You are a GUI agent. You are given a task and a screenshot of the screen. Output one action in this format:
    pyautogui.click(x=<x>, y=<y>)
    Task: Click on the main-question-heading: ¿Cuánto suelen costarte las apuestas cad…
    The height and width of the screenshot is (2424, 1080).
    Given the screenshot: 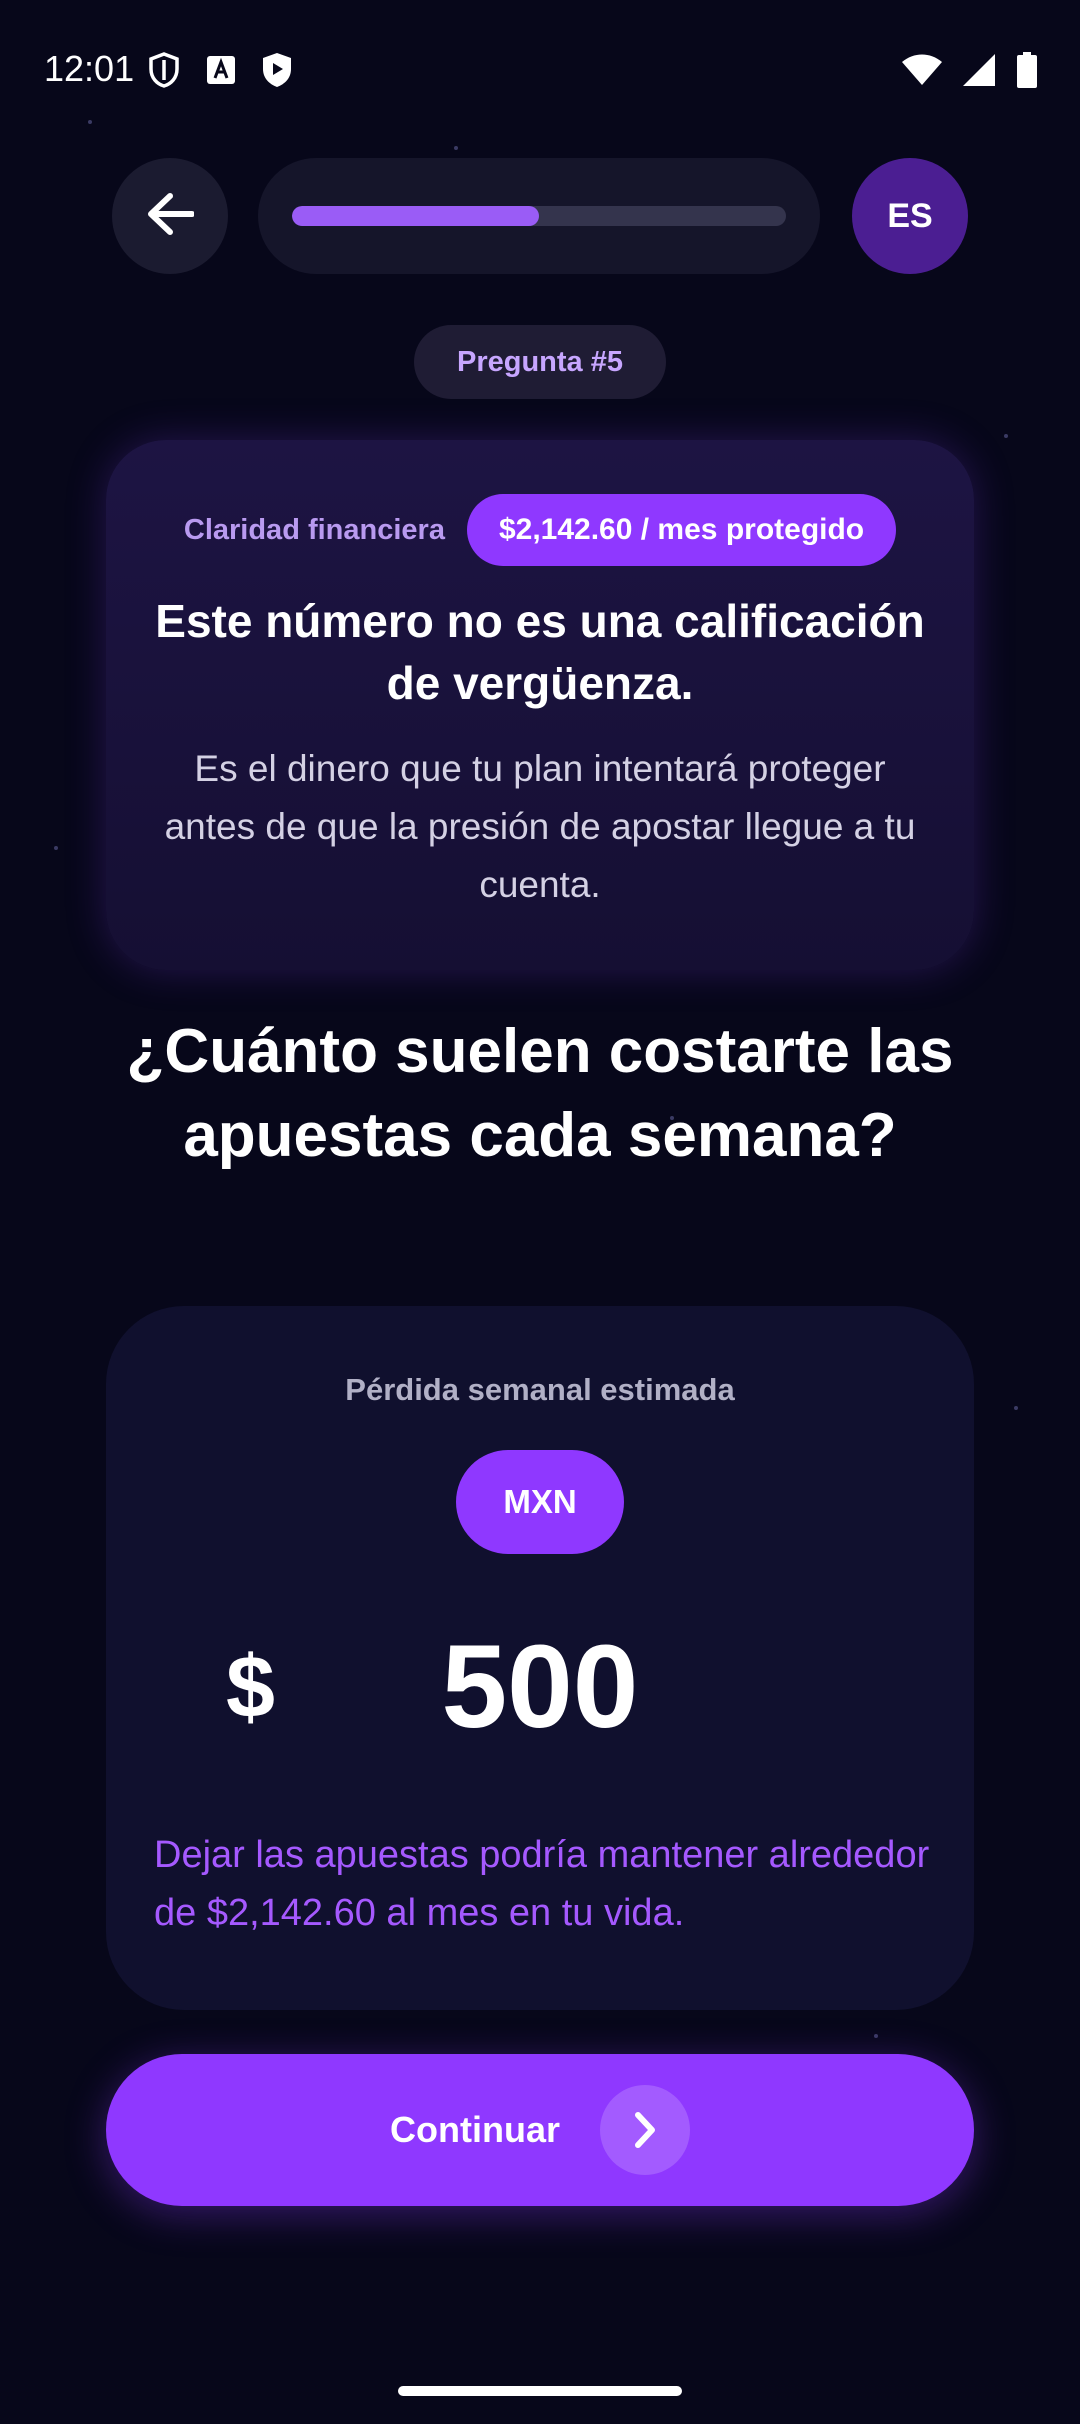 What is the action you would take?
    pyautogui.click(x=540, y=1093)
    